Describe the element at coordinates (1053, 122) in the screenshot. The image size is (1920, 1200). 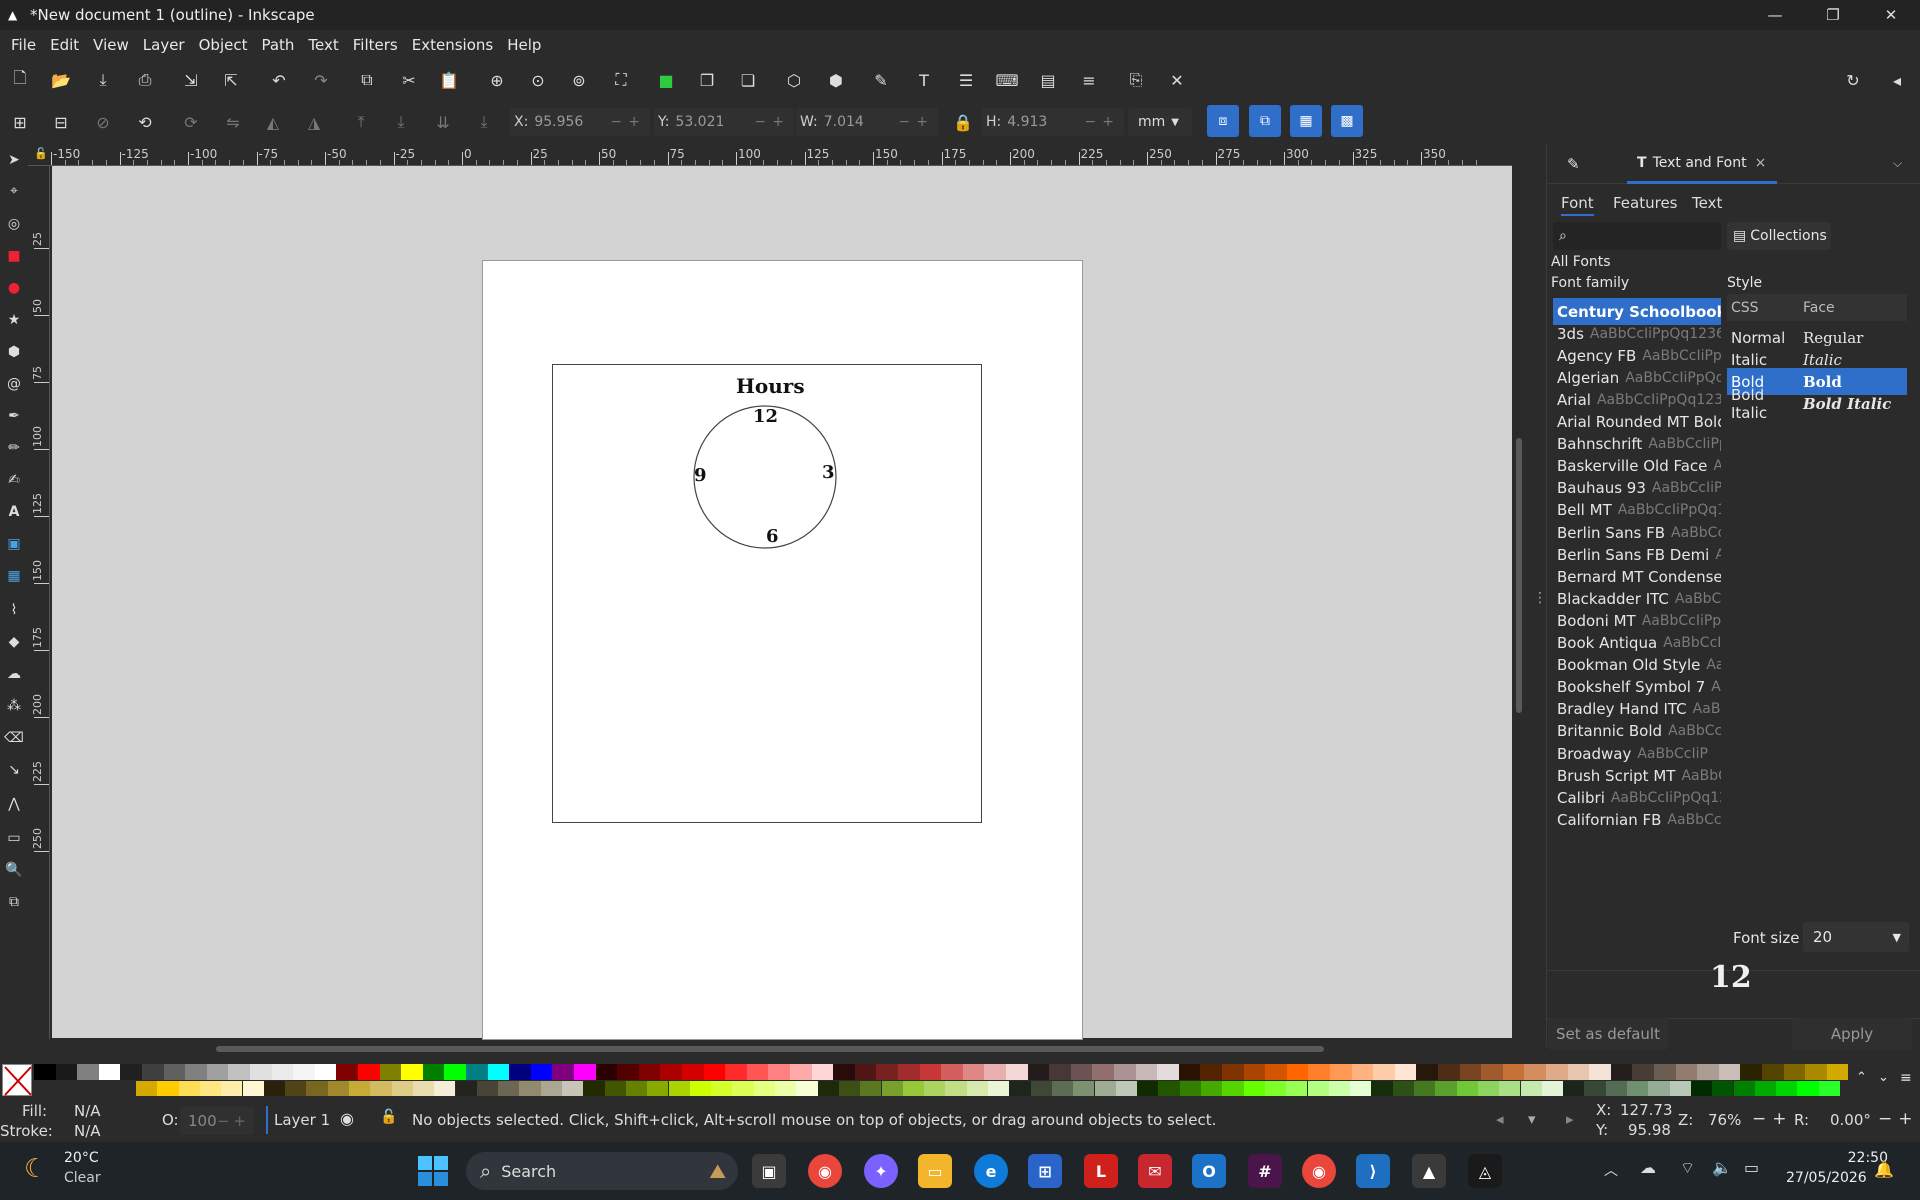
I see `height-field: H: 4.913 −+` at that location.